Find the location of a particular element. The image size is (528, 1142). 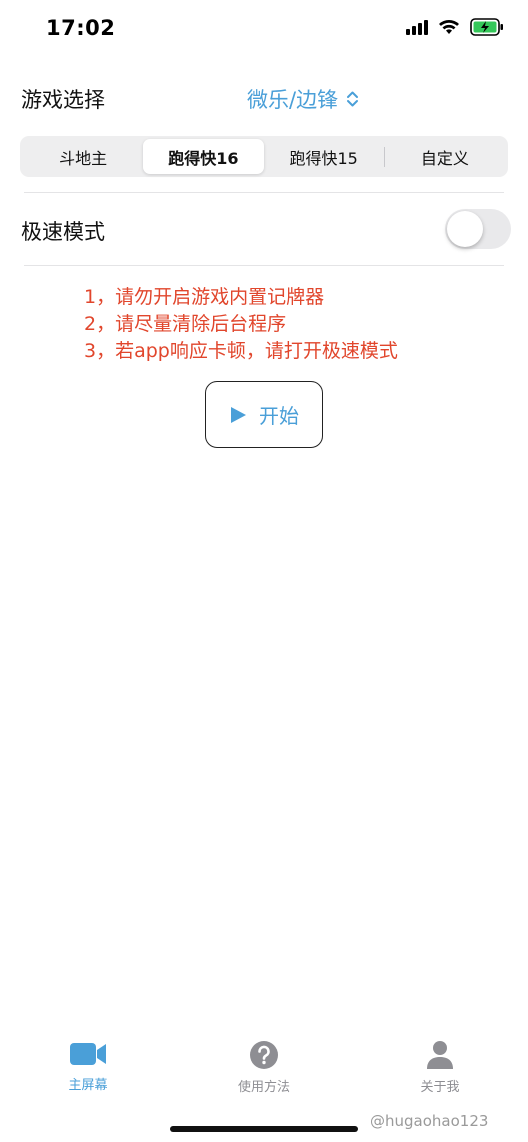

start-button-label: 开始 is located at coordinates (279, 416).